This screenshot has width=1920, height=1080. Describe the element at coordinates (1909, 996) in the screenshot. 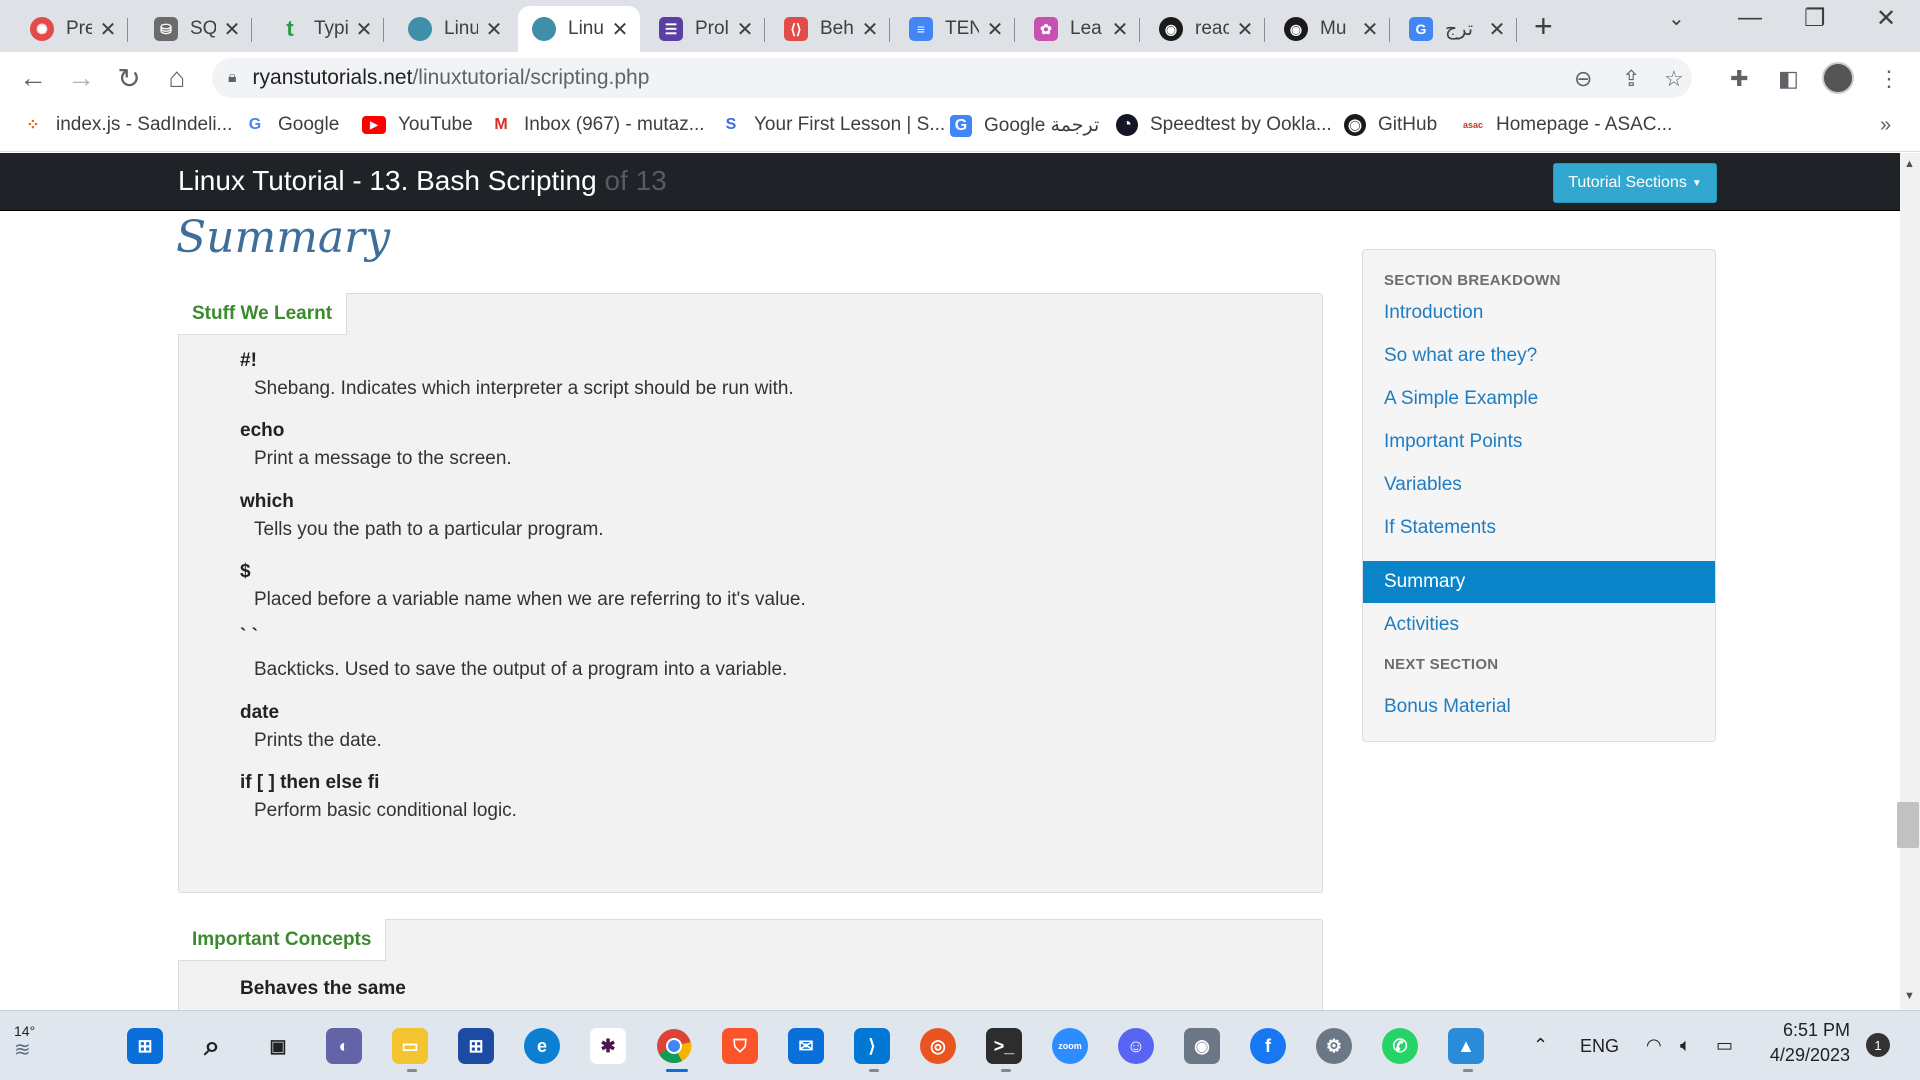

I see `scroll-down-icon: ▼` at that location.